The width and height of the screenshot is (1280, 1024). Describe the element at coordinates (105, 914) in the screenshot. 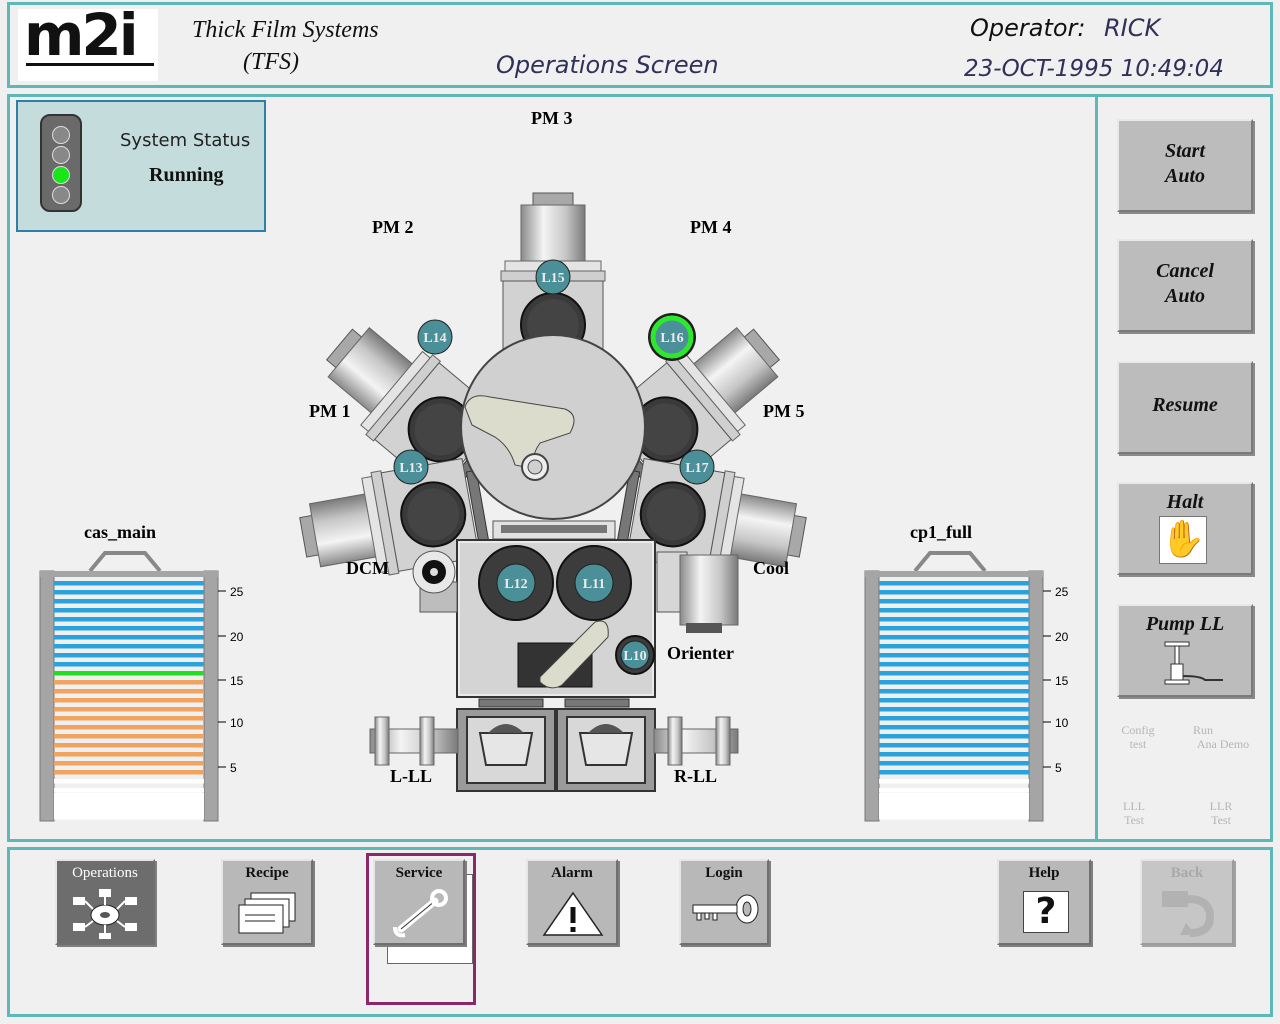

I see `operations-icon` at that location.